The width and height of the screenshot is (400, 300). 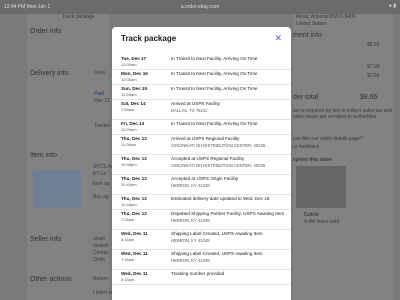 What do you see at coordinates (369, 97) in the screenshot?
I see `order-total-value: $8.65` at bounding box center [369, 97].